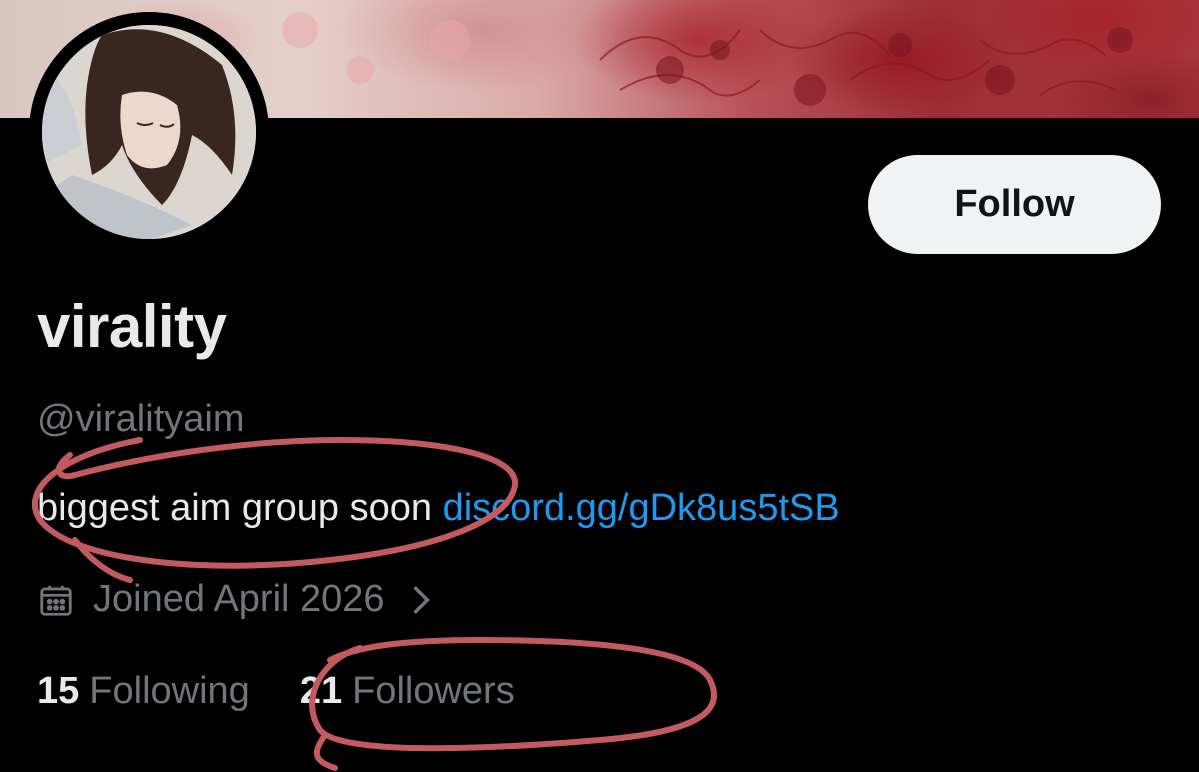 Image resolution: width=1199 pixels, height=772 pixels. What do you see at coordinates (421, 600) in the screenshot?
I see `chevron-right-icon` at bounding box center [421, 600].